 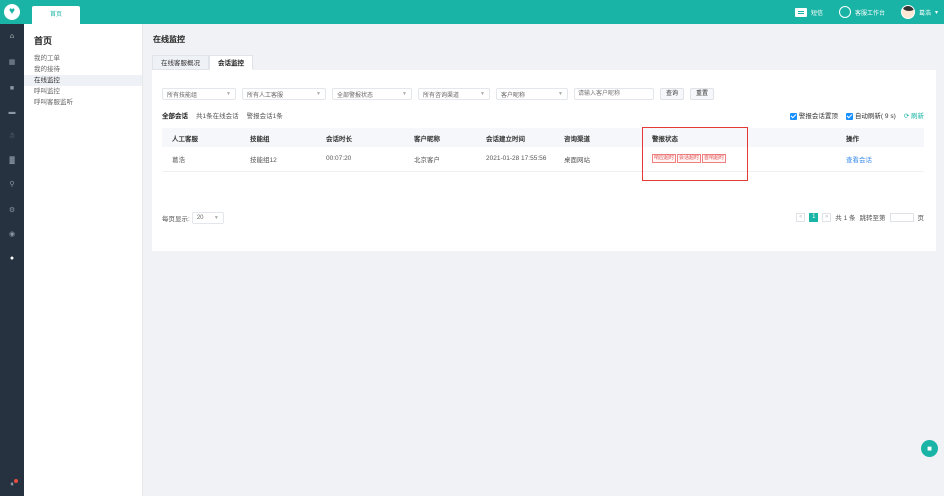 I want to click on jump-label: 跳转至第, so click(x=872, y=218).